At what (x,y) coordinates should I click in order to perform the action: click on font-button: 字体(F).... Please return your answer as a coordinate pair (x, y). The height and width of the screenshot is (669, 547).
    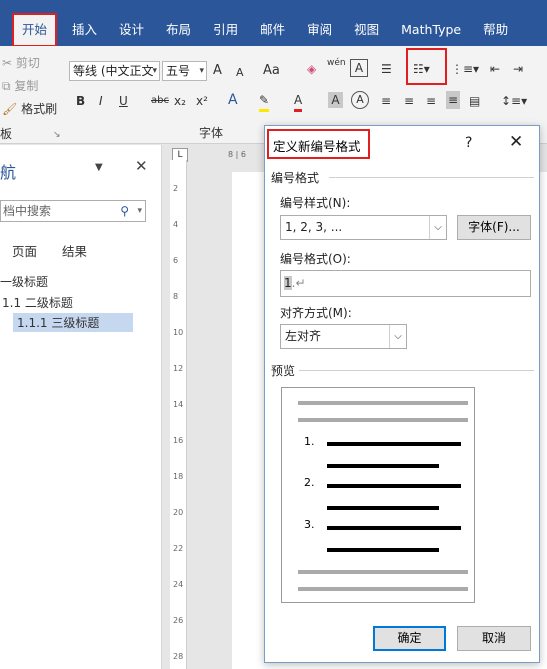
    Looking at the image, I should click on (494, 227).